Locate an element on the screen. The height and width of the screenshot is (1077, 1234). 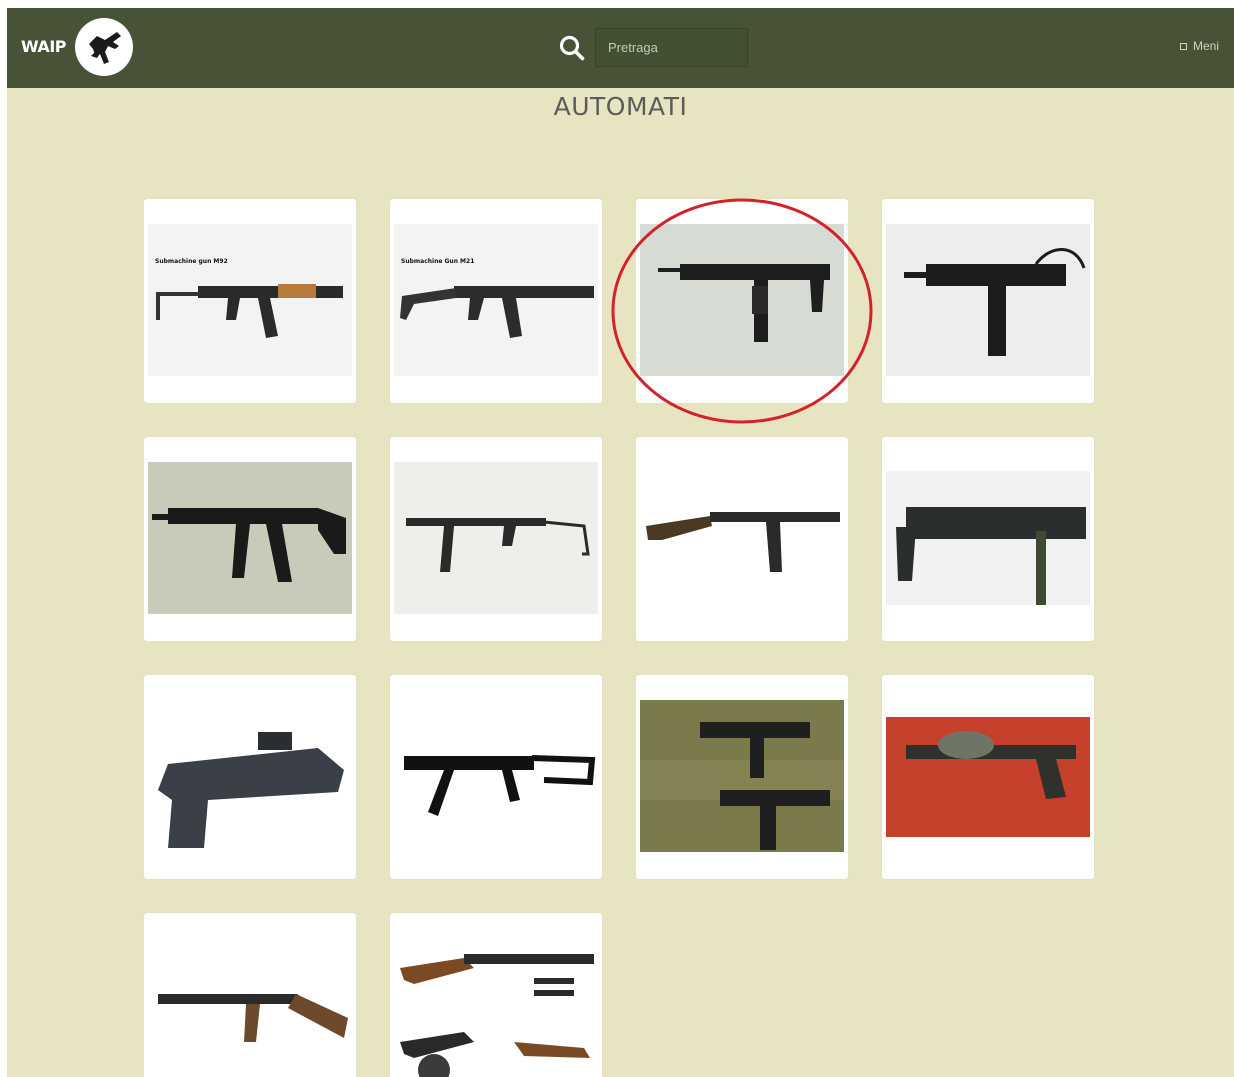
brand-logo is located at coordinates (104, 47).